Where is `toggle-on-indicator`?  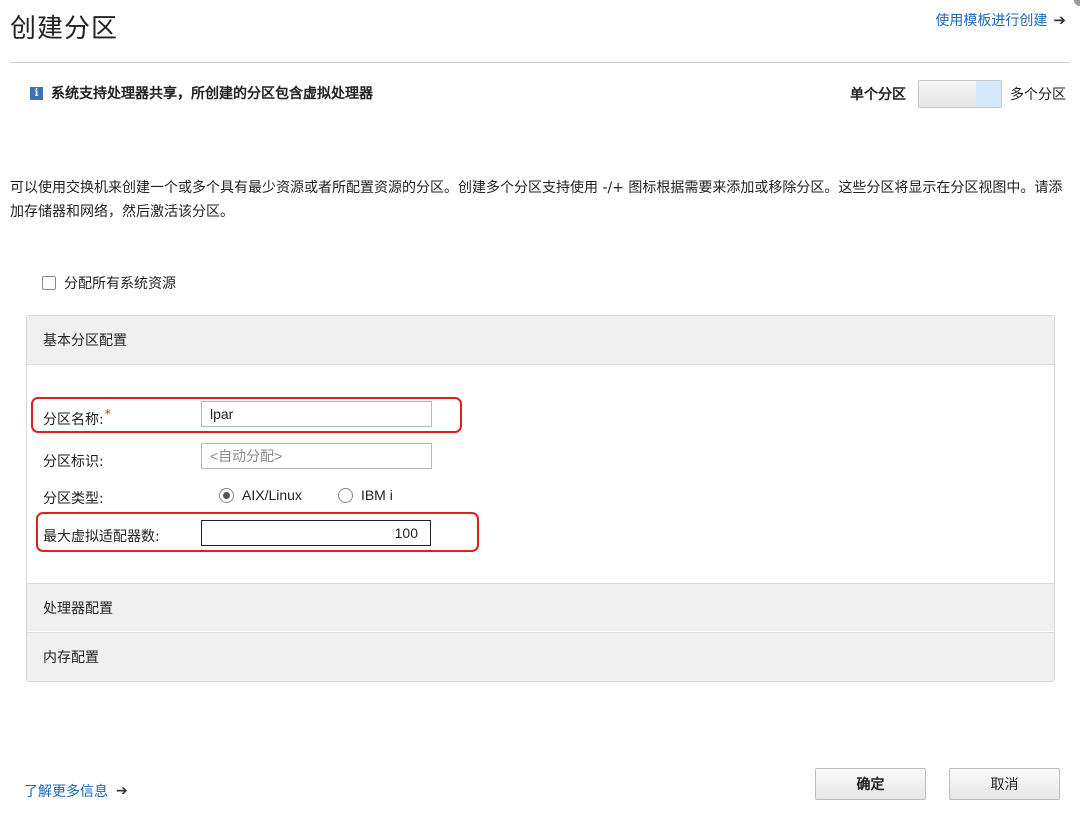 toggle-on-indicator is located at coordinates (988, 94).